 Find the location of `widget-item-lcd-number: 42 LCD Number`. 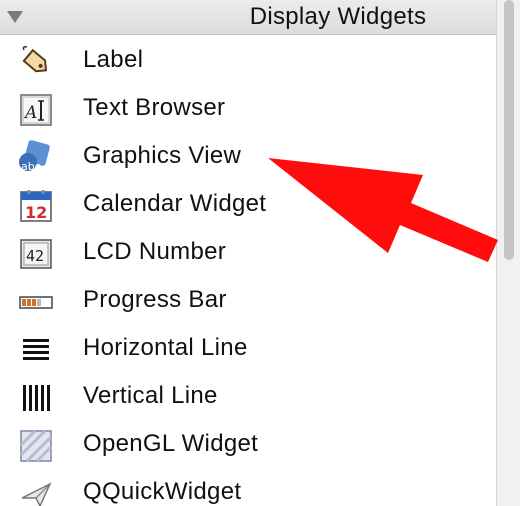

widget-item-lcd-number: 42 LCD Number is located at coordinates (248, 254).